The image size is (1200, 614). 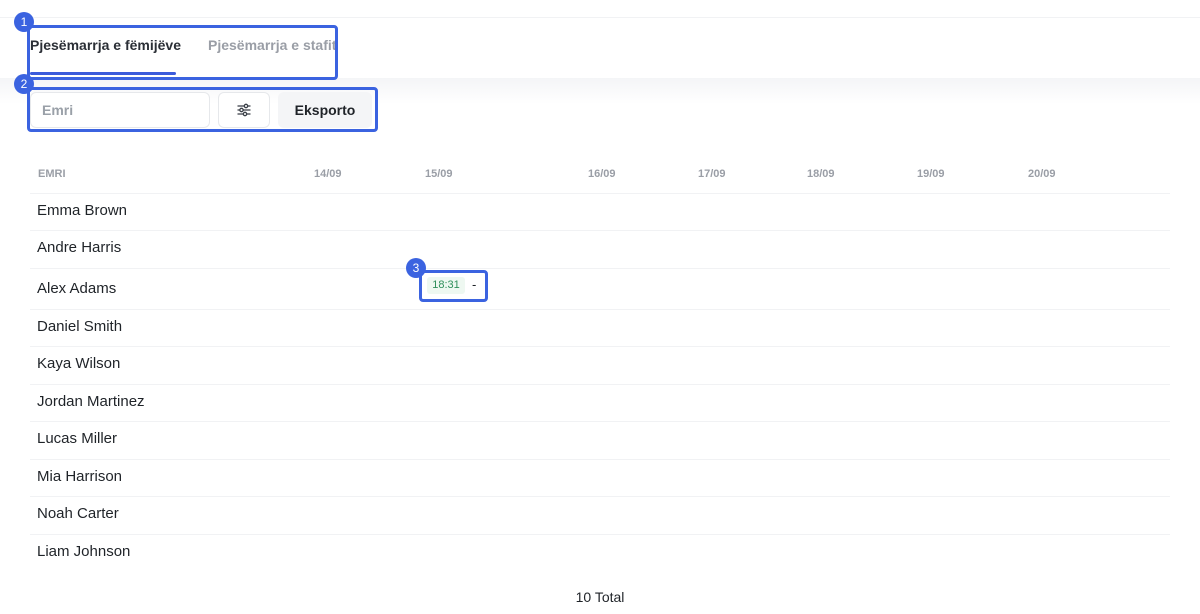 I want to click on column-header-date: 20/09, so click(x=1042, y=174).